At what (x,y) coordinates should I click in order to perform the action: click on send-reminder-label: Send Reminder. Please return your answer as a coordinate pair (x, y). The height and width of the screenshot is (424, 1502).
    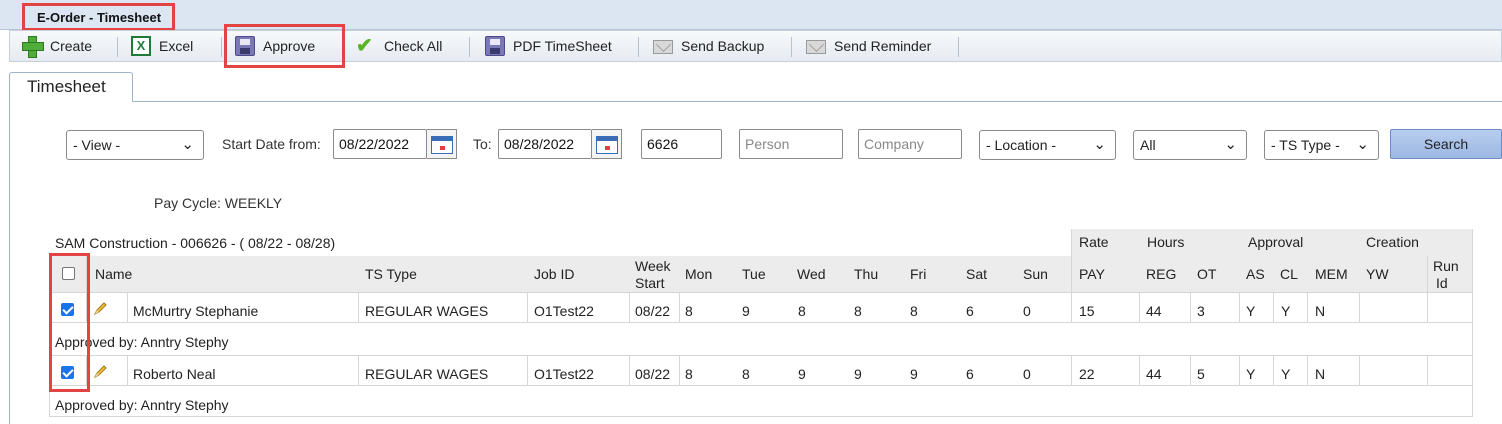
    Looking at the image, I should click on (883, 46).